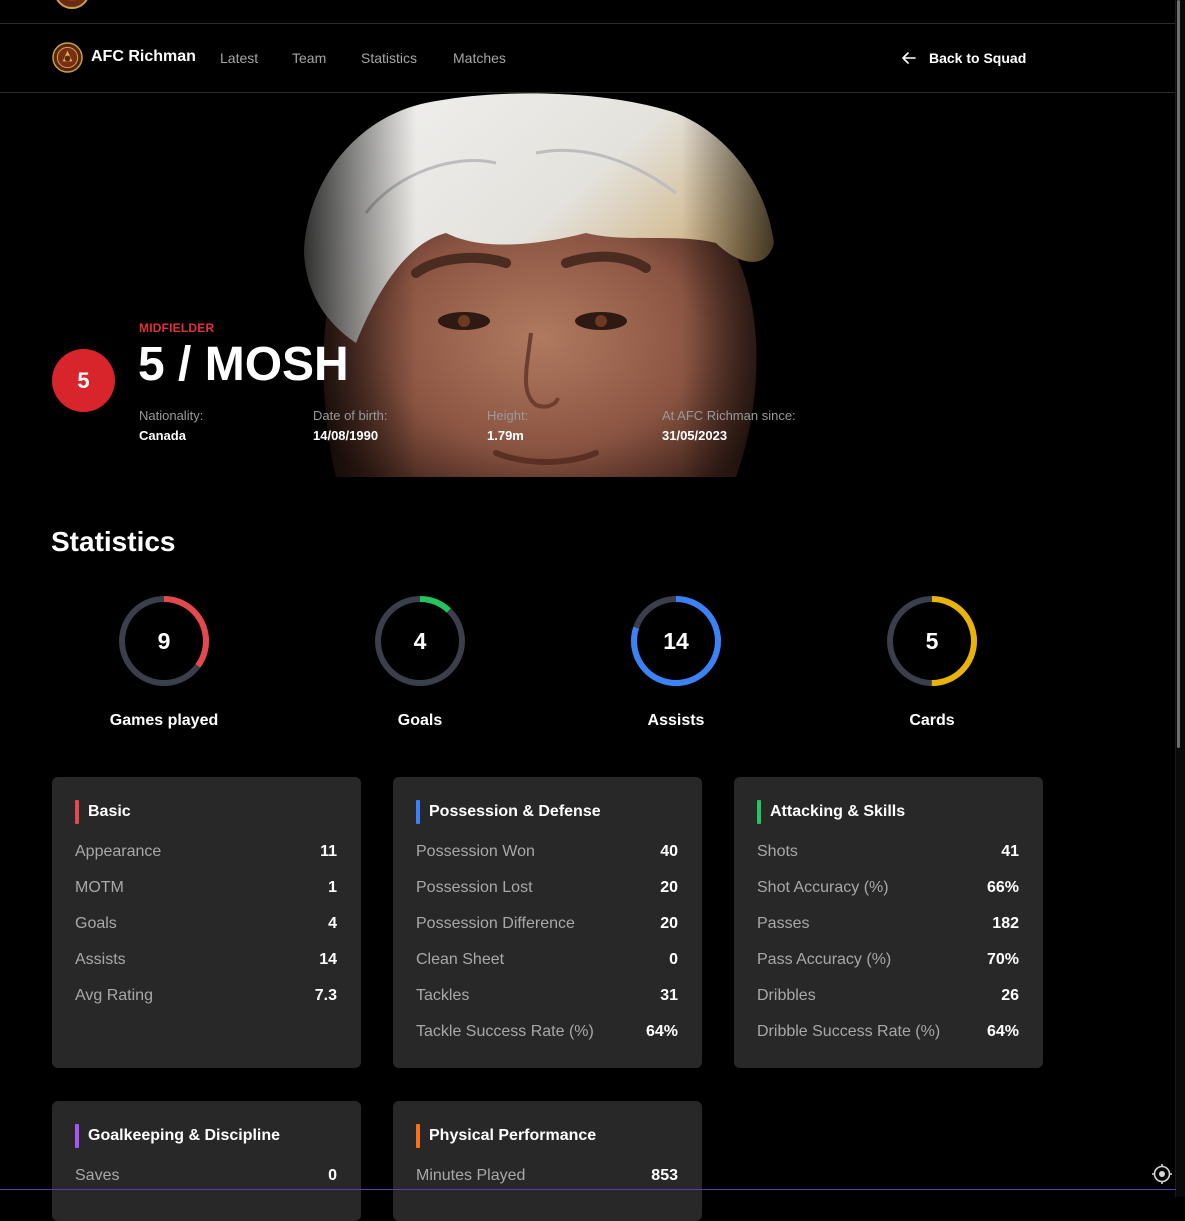  I want to click on stat-row: Shot Accuracy (%) 66%, so click(888, 888).